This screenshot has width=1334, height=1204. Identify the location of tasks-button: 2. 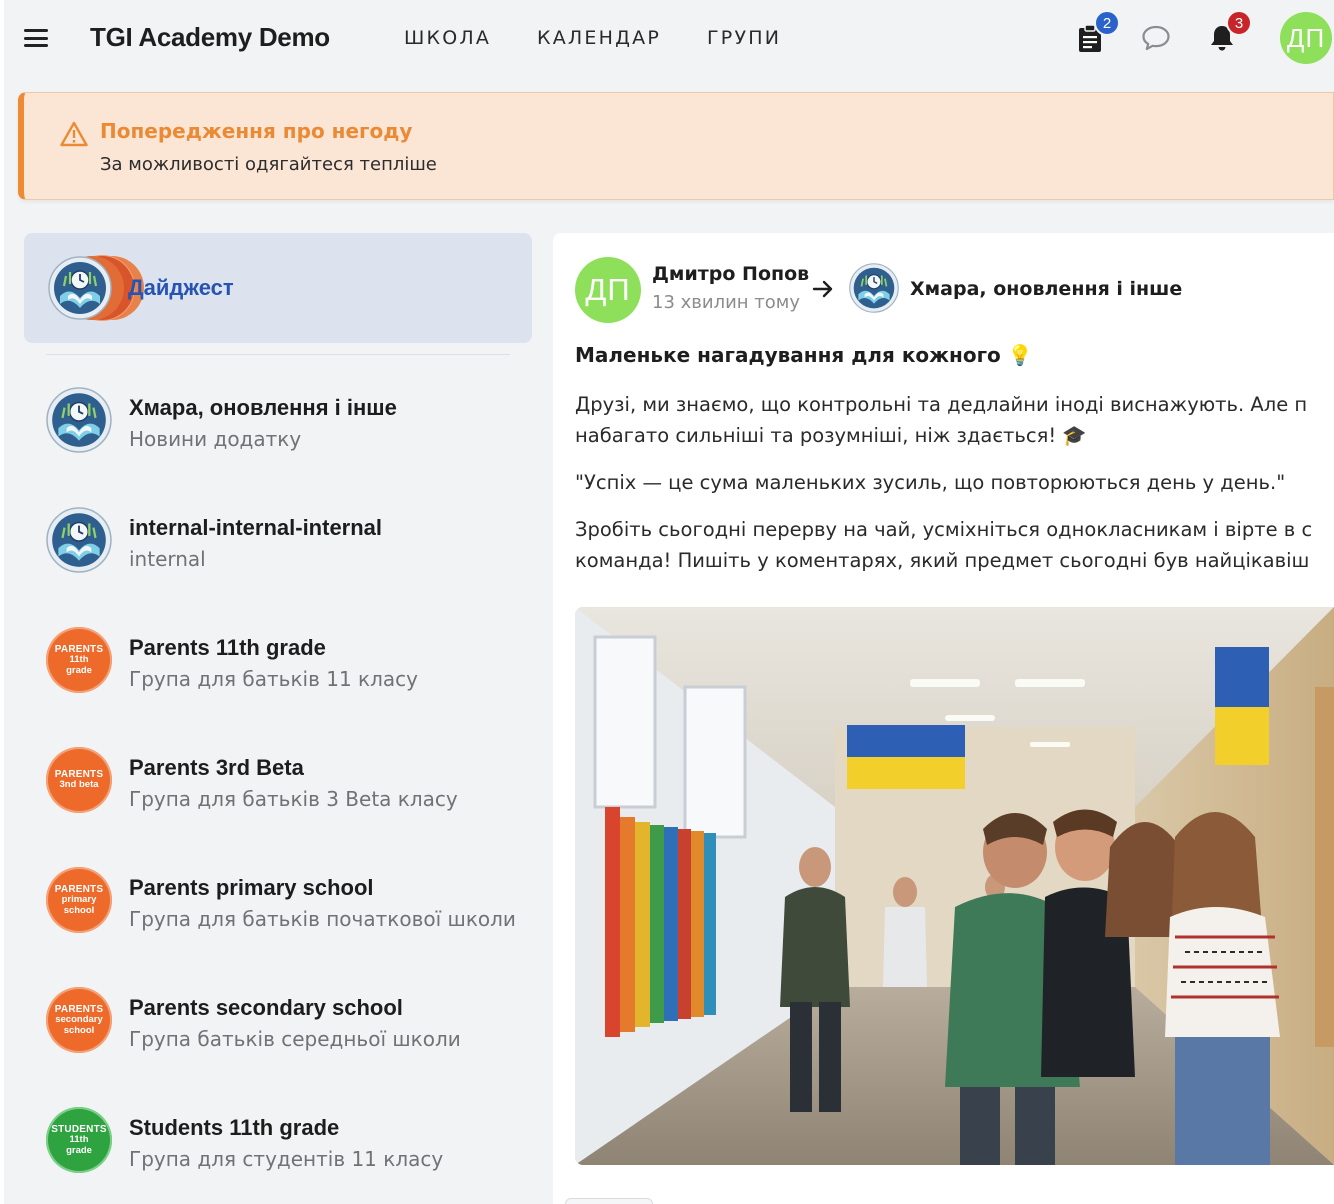
(1096, 33).